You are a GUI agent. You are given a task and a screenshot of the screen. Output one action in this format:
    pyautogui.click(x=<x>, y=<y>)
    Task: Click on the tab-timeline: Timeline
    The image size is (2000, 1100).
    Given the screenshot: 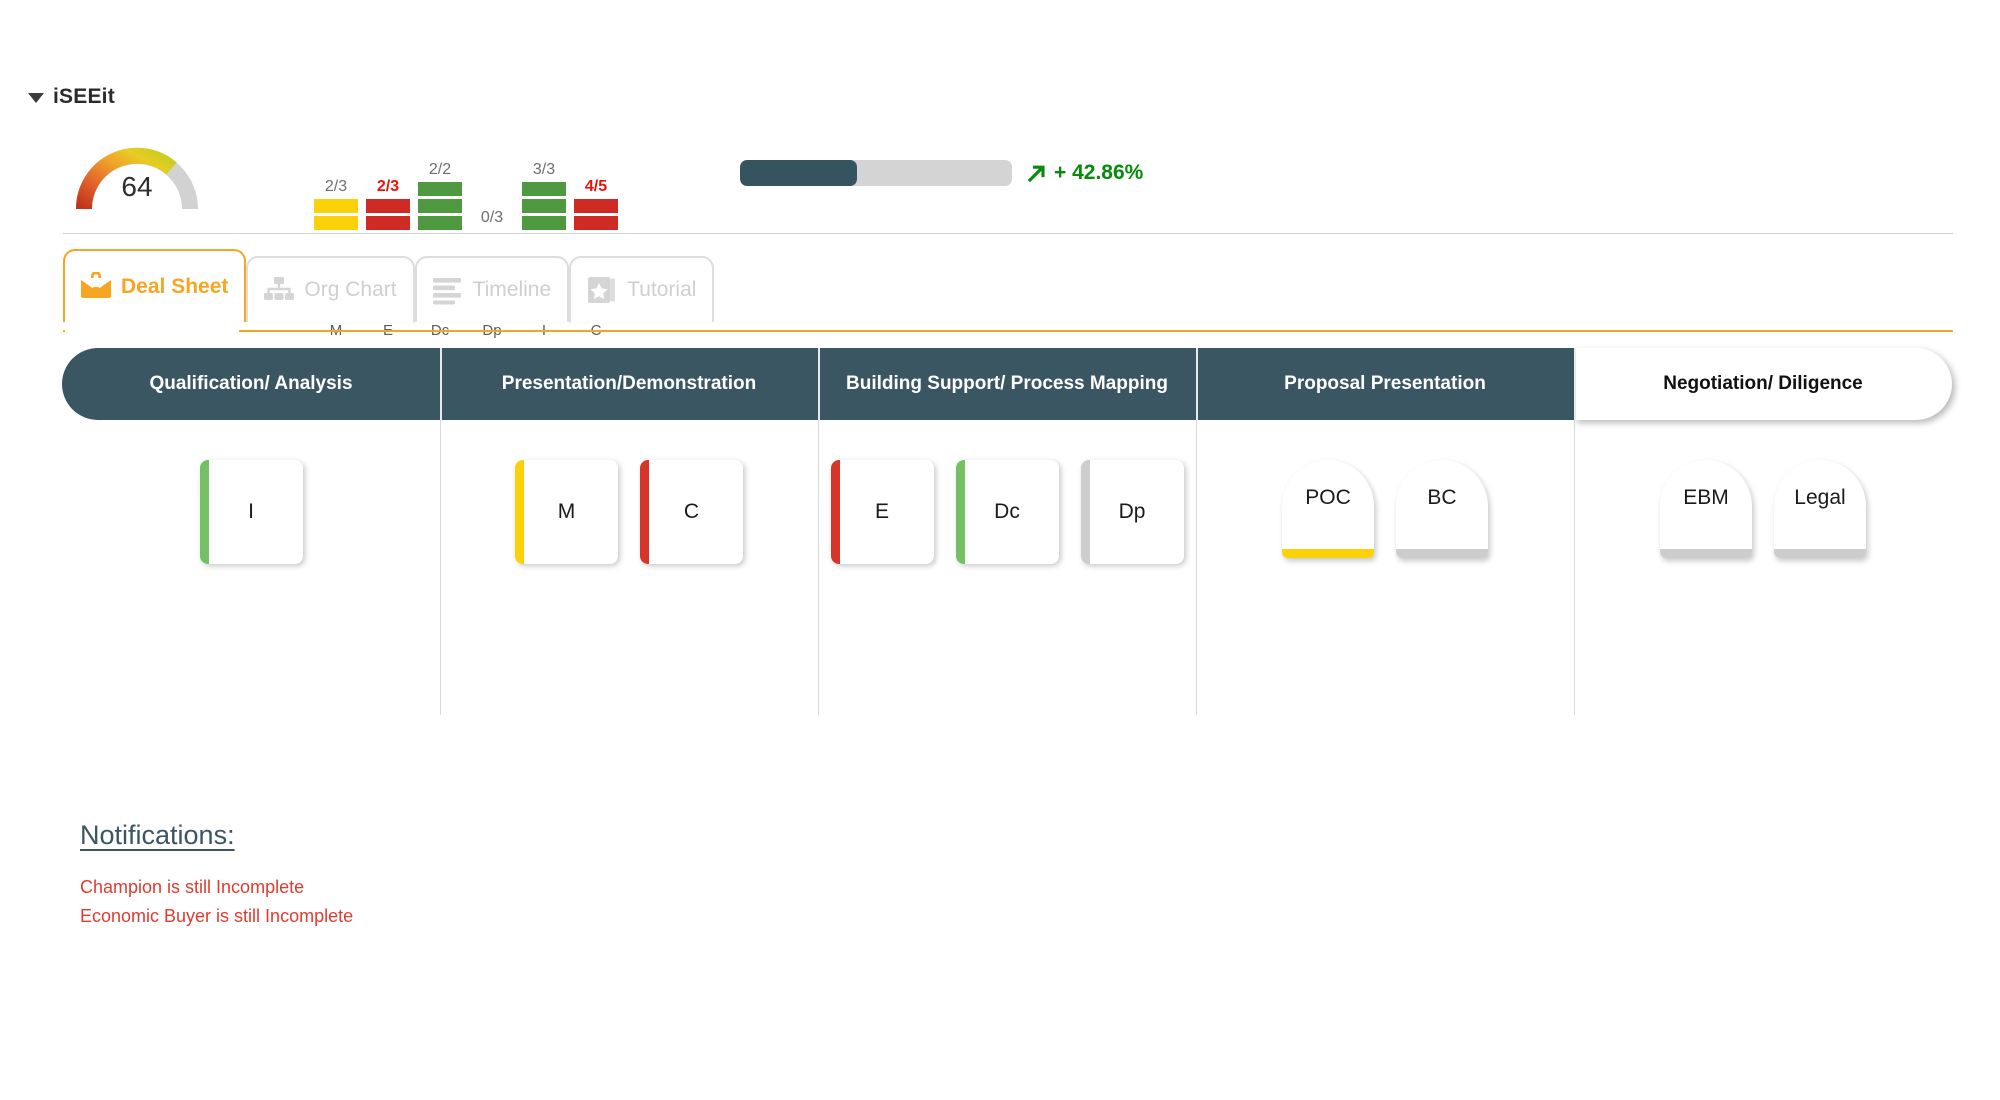 What is the action you would take?
    pyautogui.click(x=492, y=289)
    